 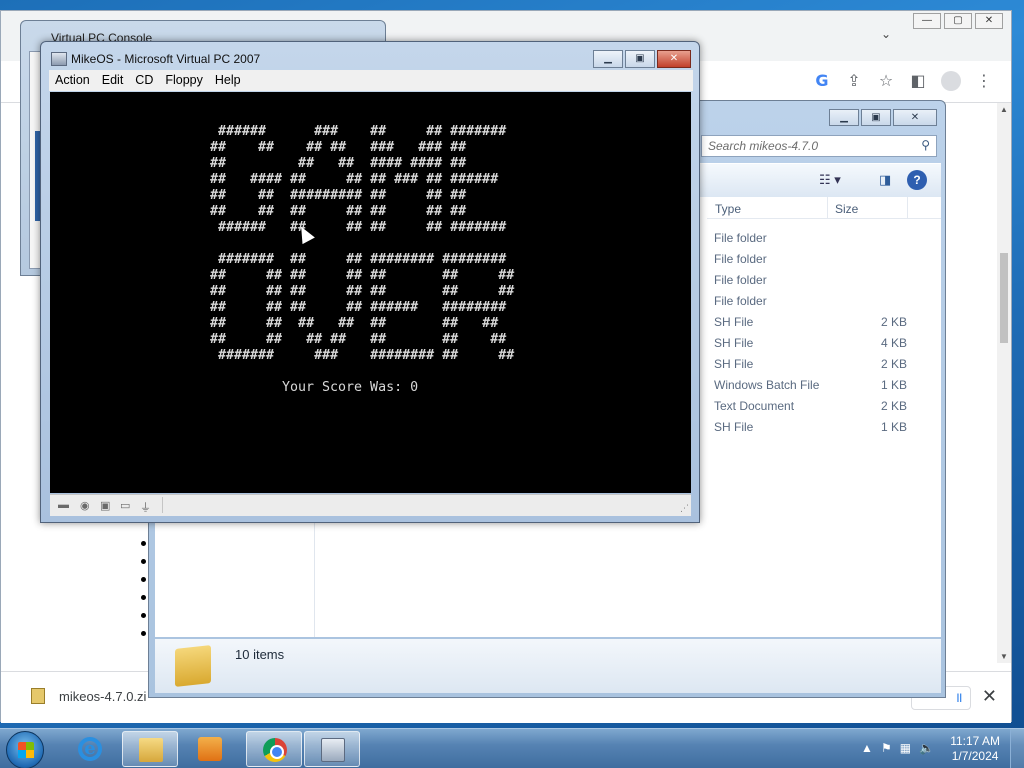 What do you see at coordinates (371, 80) in the screenshot?
I see `vpc-menu-bar: Action Edit CD Floppy Help` at bounding box center [371, 80].